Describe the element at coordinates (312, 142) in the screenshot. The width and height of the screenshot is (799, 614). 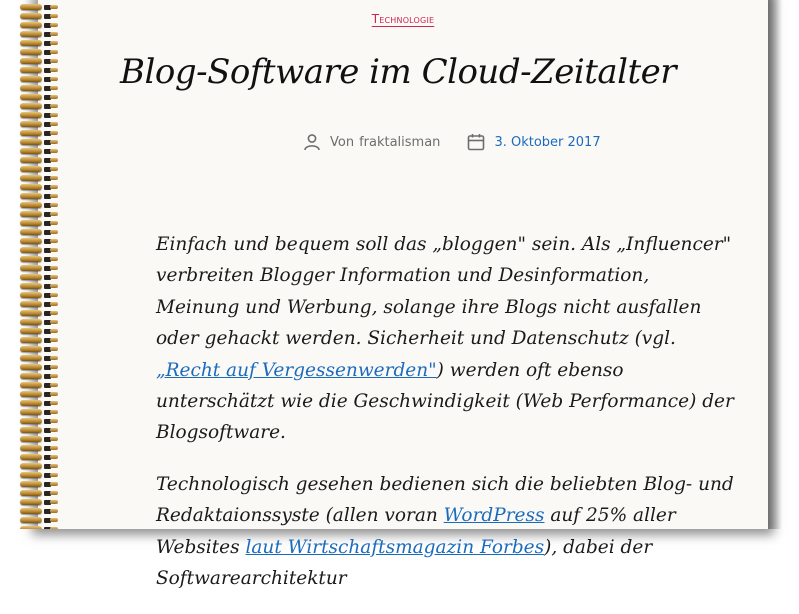
I see `person-icon` at that location.